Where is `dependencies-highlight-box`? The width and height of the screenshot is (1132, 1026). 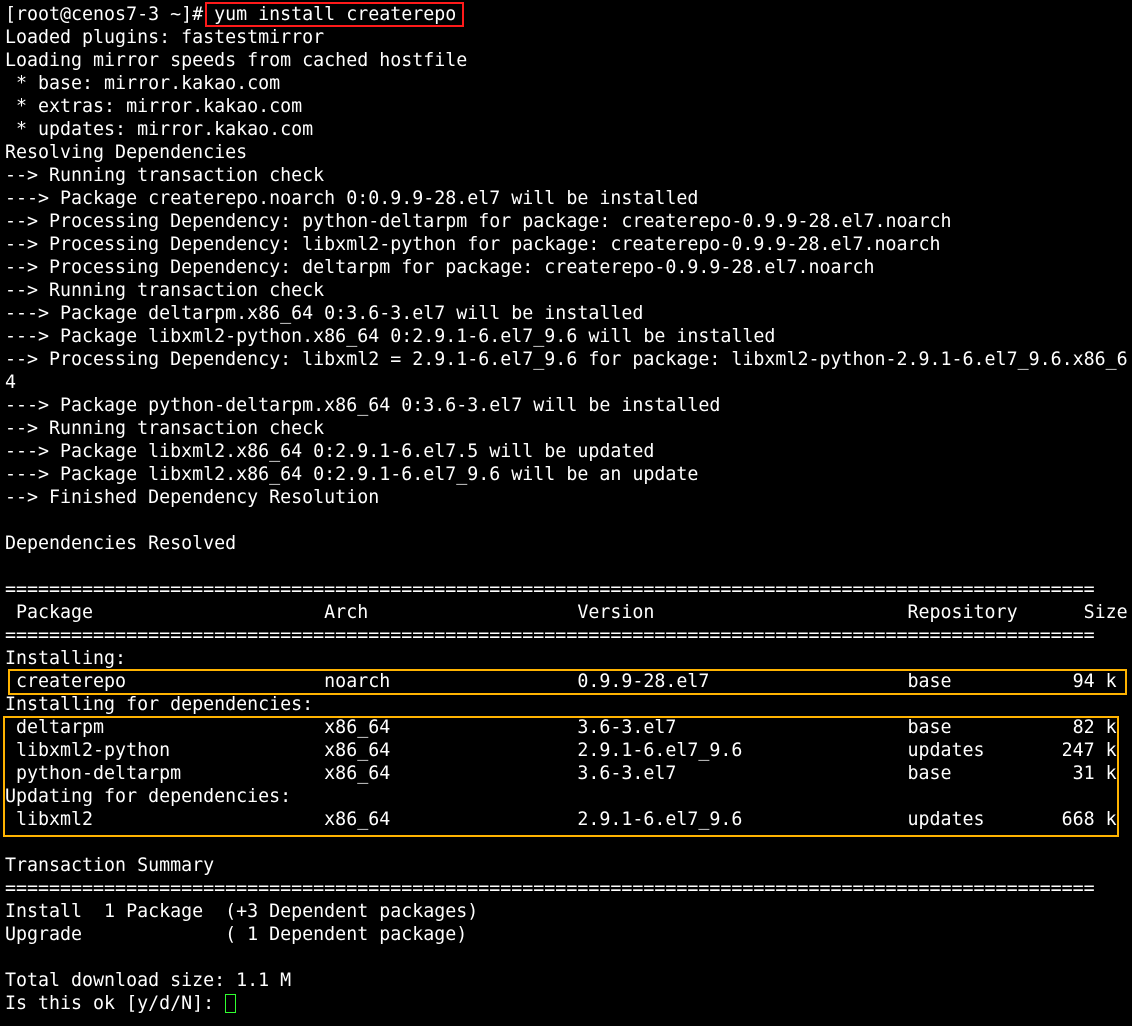
dependencies-highlight-box is located at coordinates (561, 776).